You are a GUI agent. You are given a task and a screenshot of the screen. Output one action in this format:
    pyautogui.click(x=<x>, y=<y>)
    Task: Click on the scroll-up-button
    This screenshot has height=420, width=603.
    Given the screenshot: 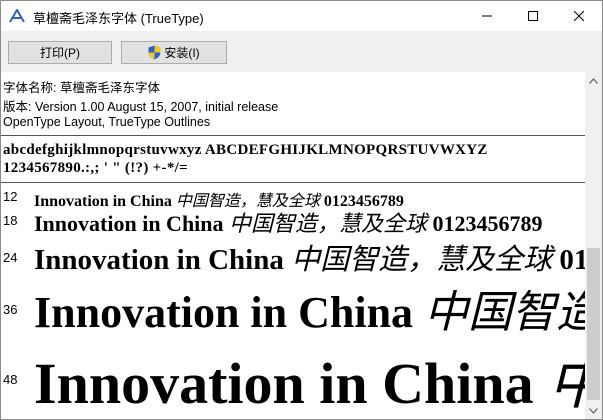 What is the action you would take?
    pyautogui.click(x=593, y=80)
    